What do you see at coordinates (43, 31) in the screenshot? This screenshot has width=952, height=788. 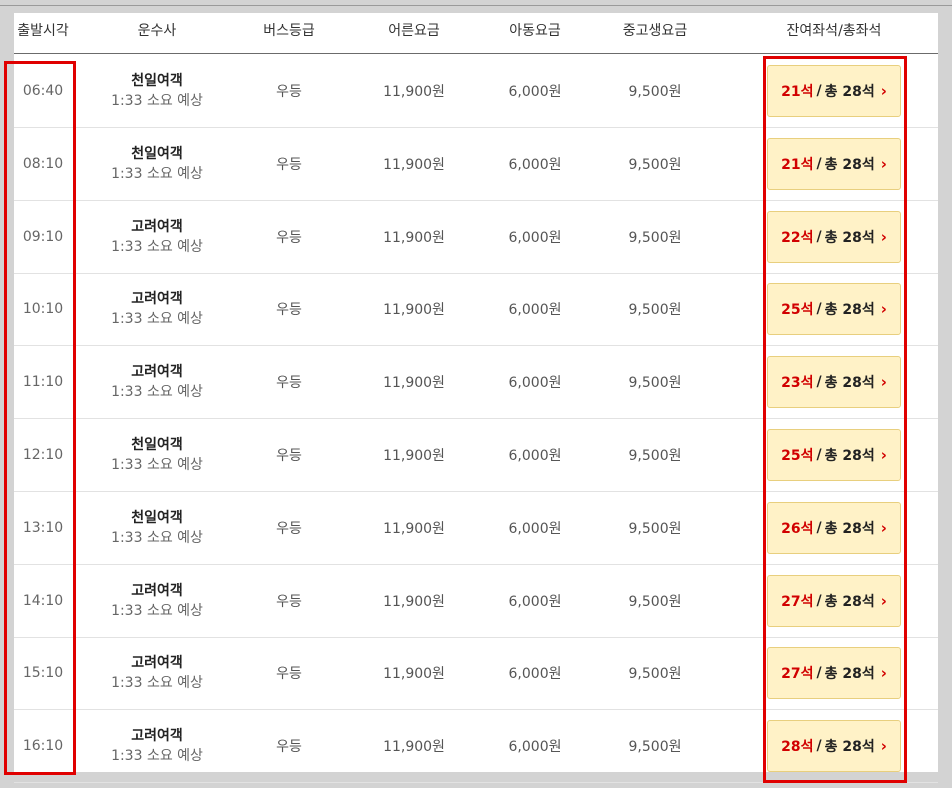 I see `header-departure: 출발시각` at bounding box center [43, 31].